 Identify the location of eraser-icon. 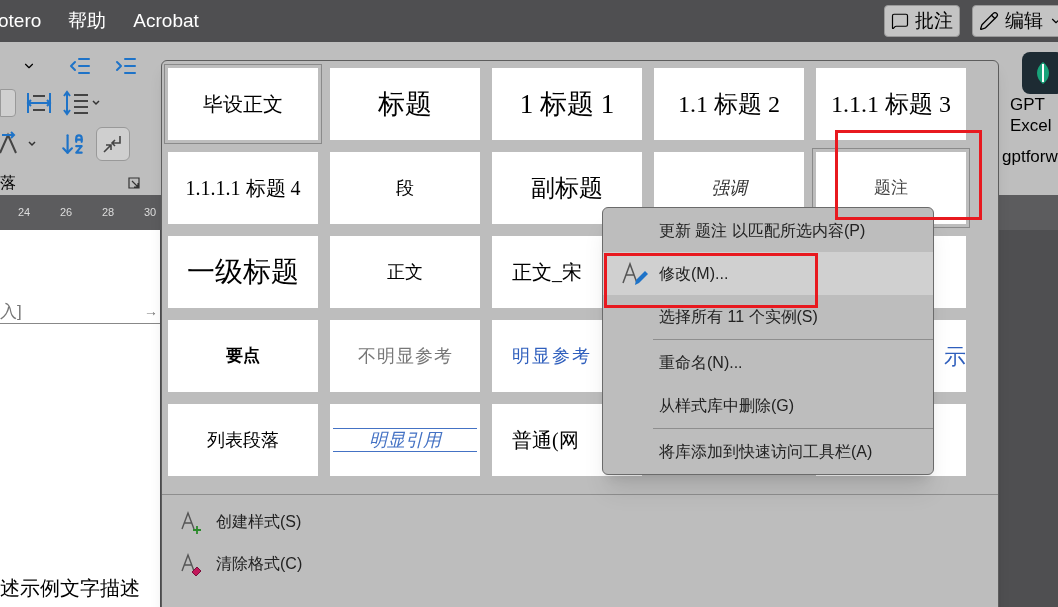
(192, 564).